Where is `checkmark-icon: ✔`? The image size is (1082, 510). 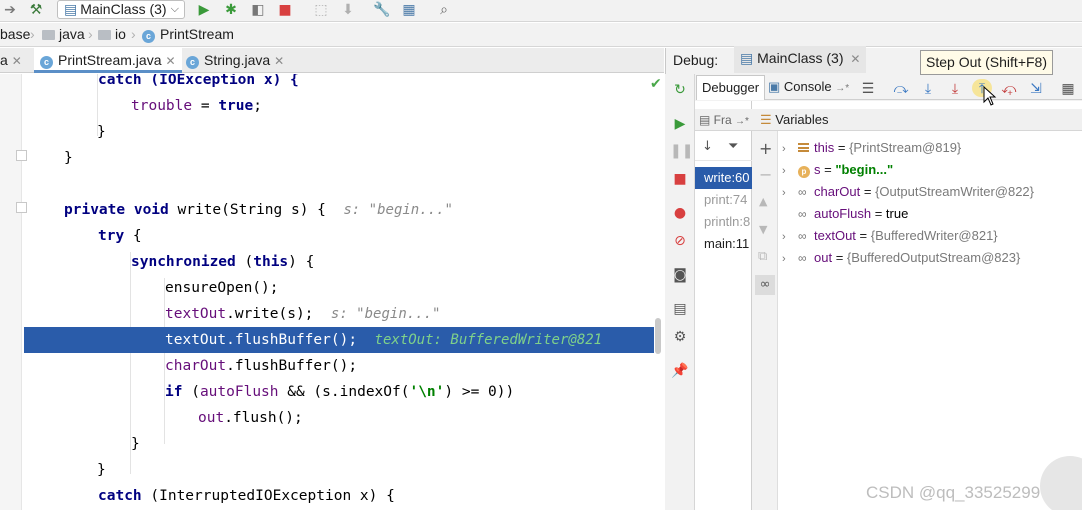 checkmark-icon: ✔ is located at coordinates (656, 84).